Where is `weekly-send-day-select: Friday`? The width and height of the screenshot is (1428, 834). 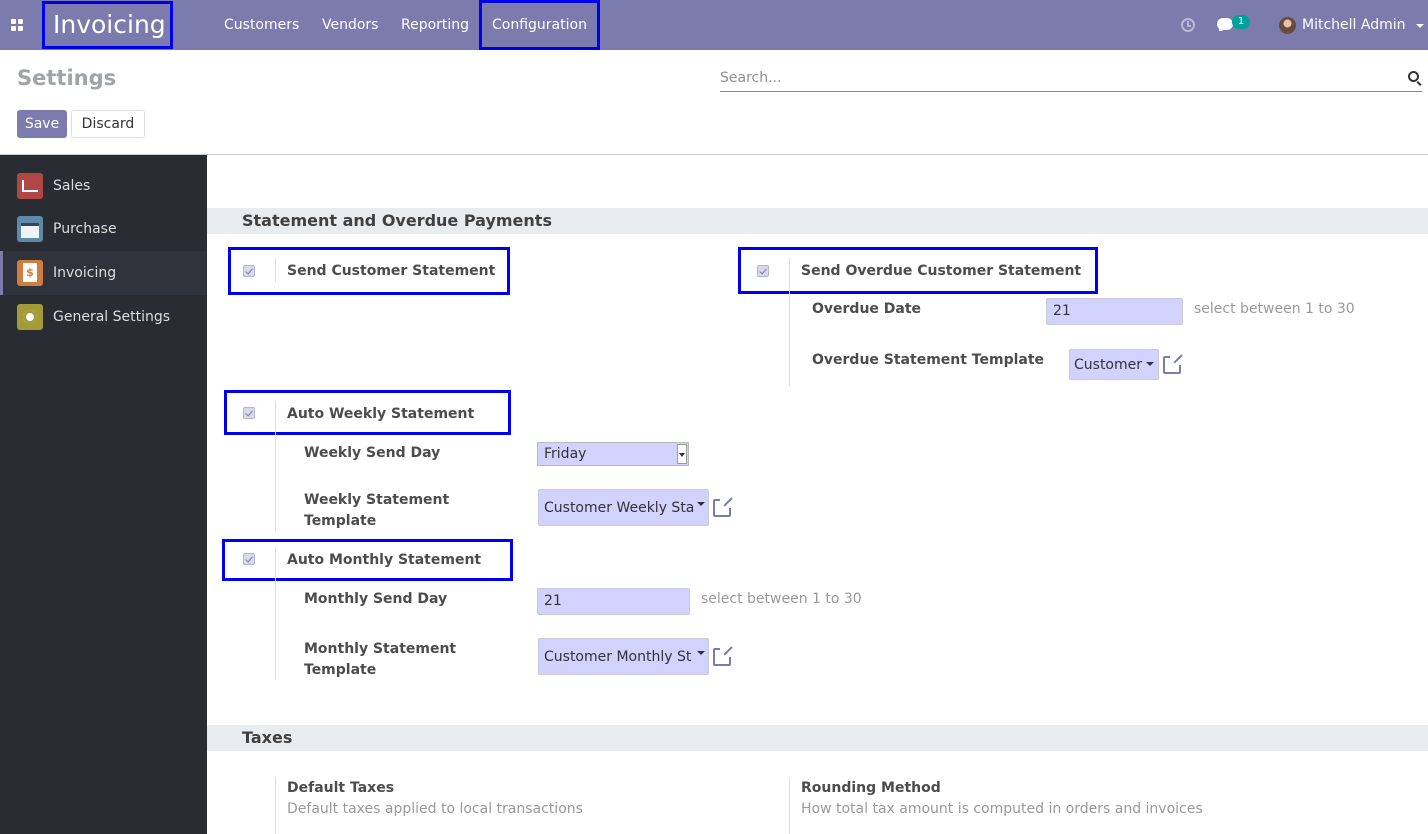
weekly-send-day-select: Friday is located at coordinates (613, 454).